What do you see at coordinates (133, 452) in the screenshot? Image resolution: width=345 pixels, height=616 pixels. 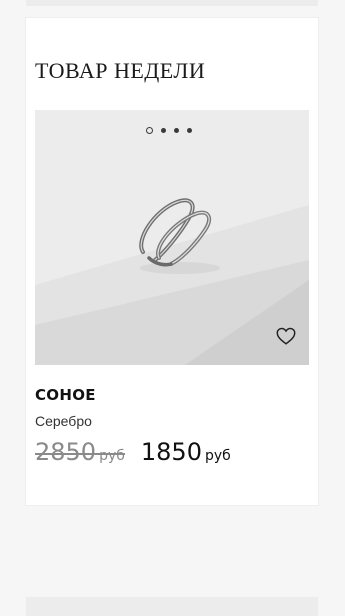 I see `price-row: 2850 руб 1850 руб` at bounding box center [133, 452].